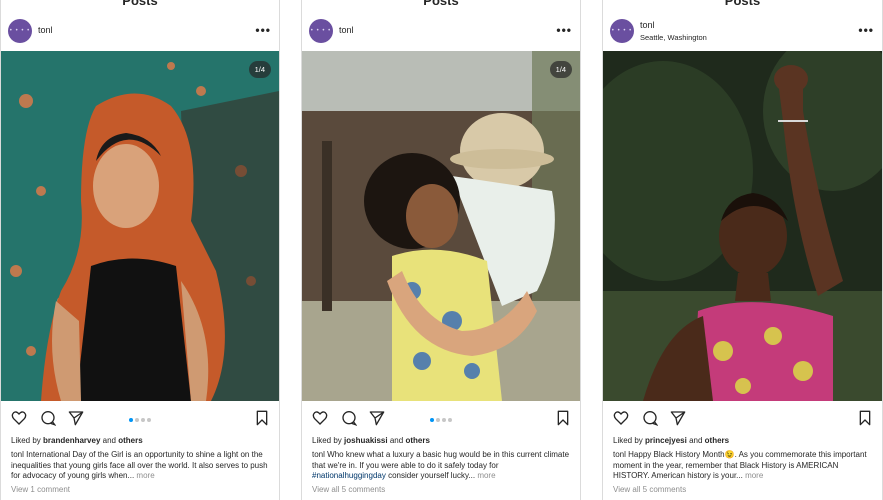 This screenshot has width=883, height=500. Describe the element at coordinates (71, 440) in the screenshot. I see `liked-by-user: brandenharvey` at that location.